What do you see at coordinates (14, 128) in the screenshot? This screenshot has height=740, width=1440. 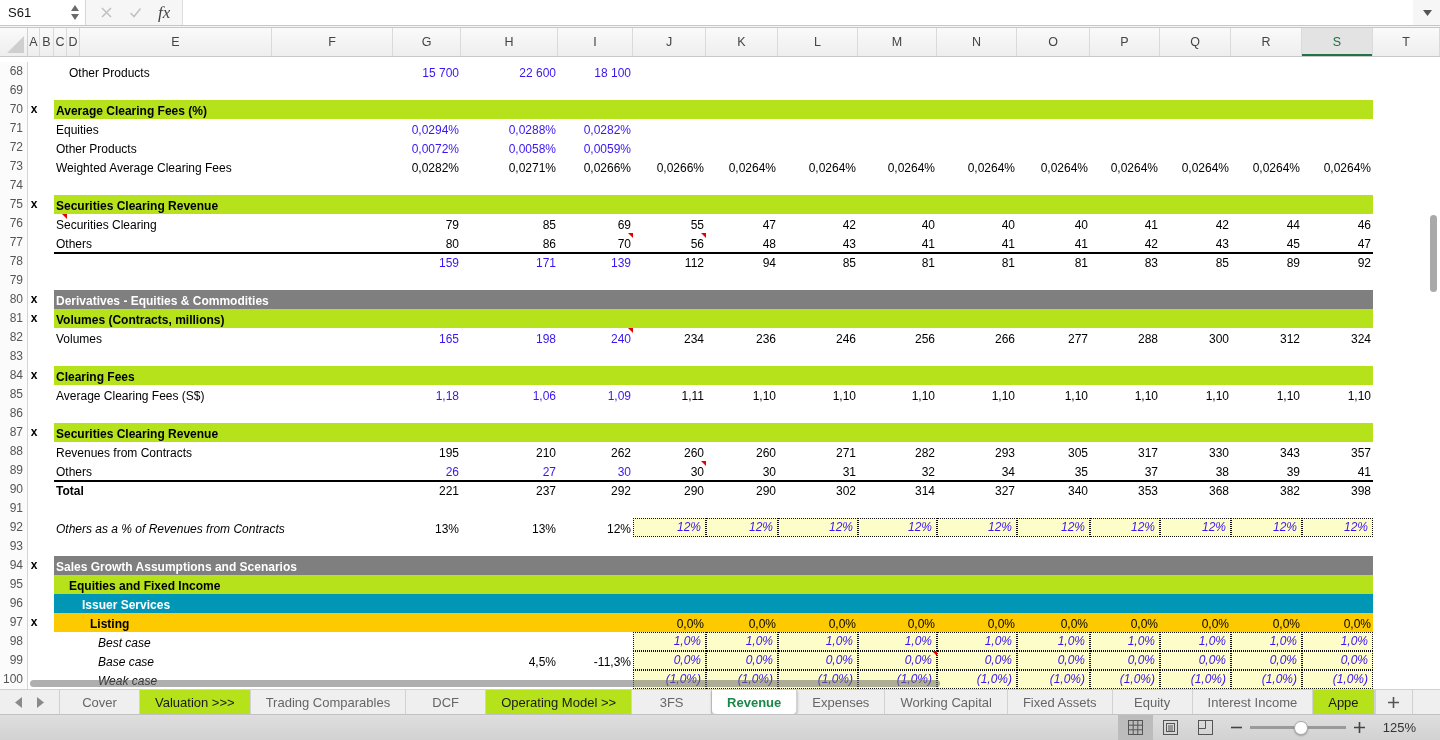 I see `row-header: 71` at bounding box center [14, 128].